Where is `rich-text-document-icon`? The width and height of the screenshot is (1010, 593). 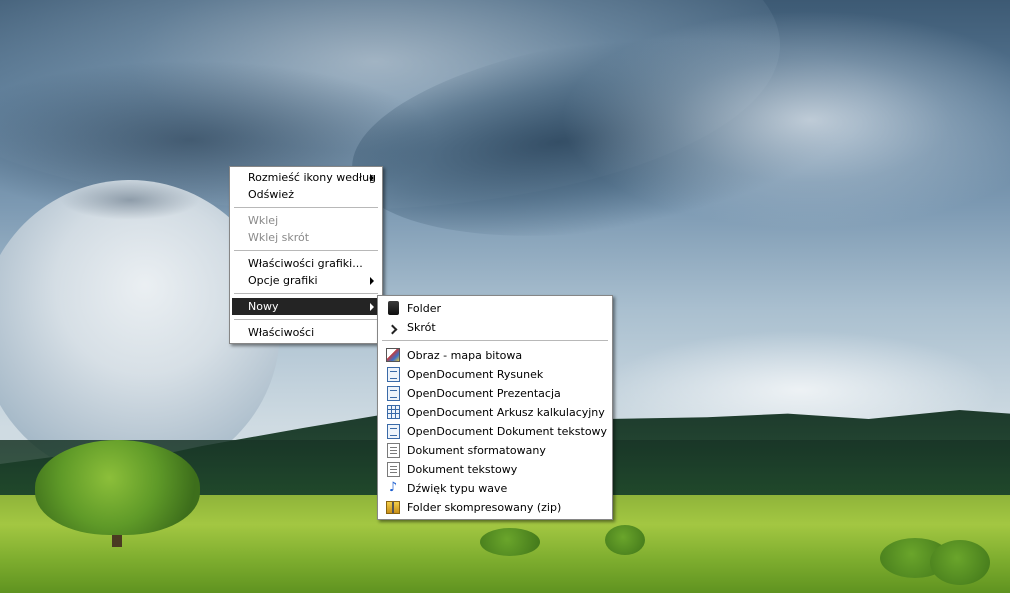 rich-text-document-icon is located at coordinates (393, 450).